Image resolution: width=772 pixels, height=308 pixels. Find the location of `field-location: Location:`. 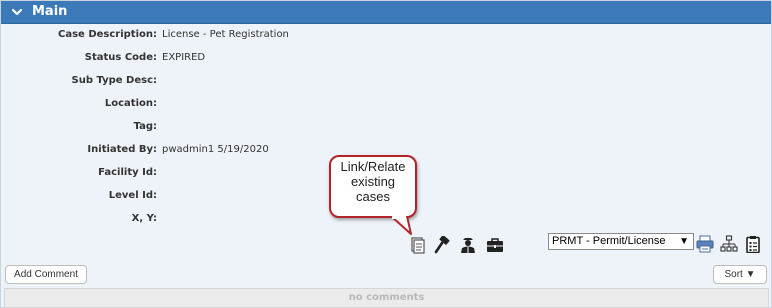

field-location: Location: is located at coordinates (301, 104).